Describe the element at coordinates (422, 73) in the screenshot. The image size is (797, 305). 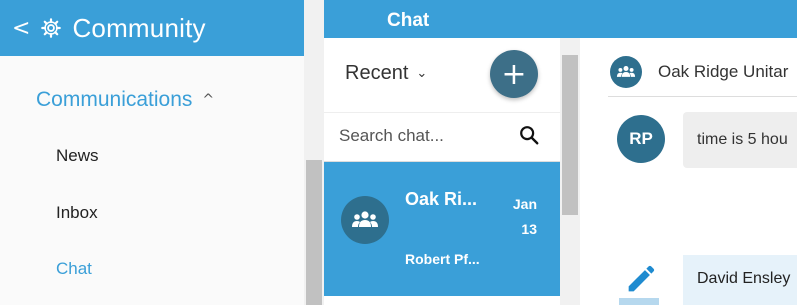
I see `chevron-down-icon: ⌄` at that location.